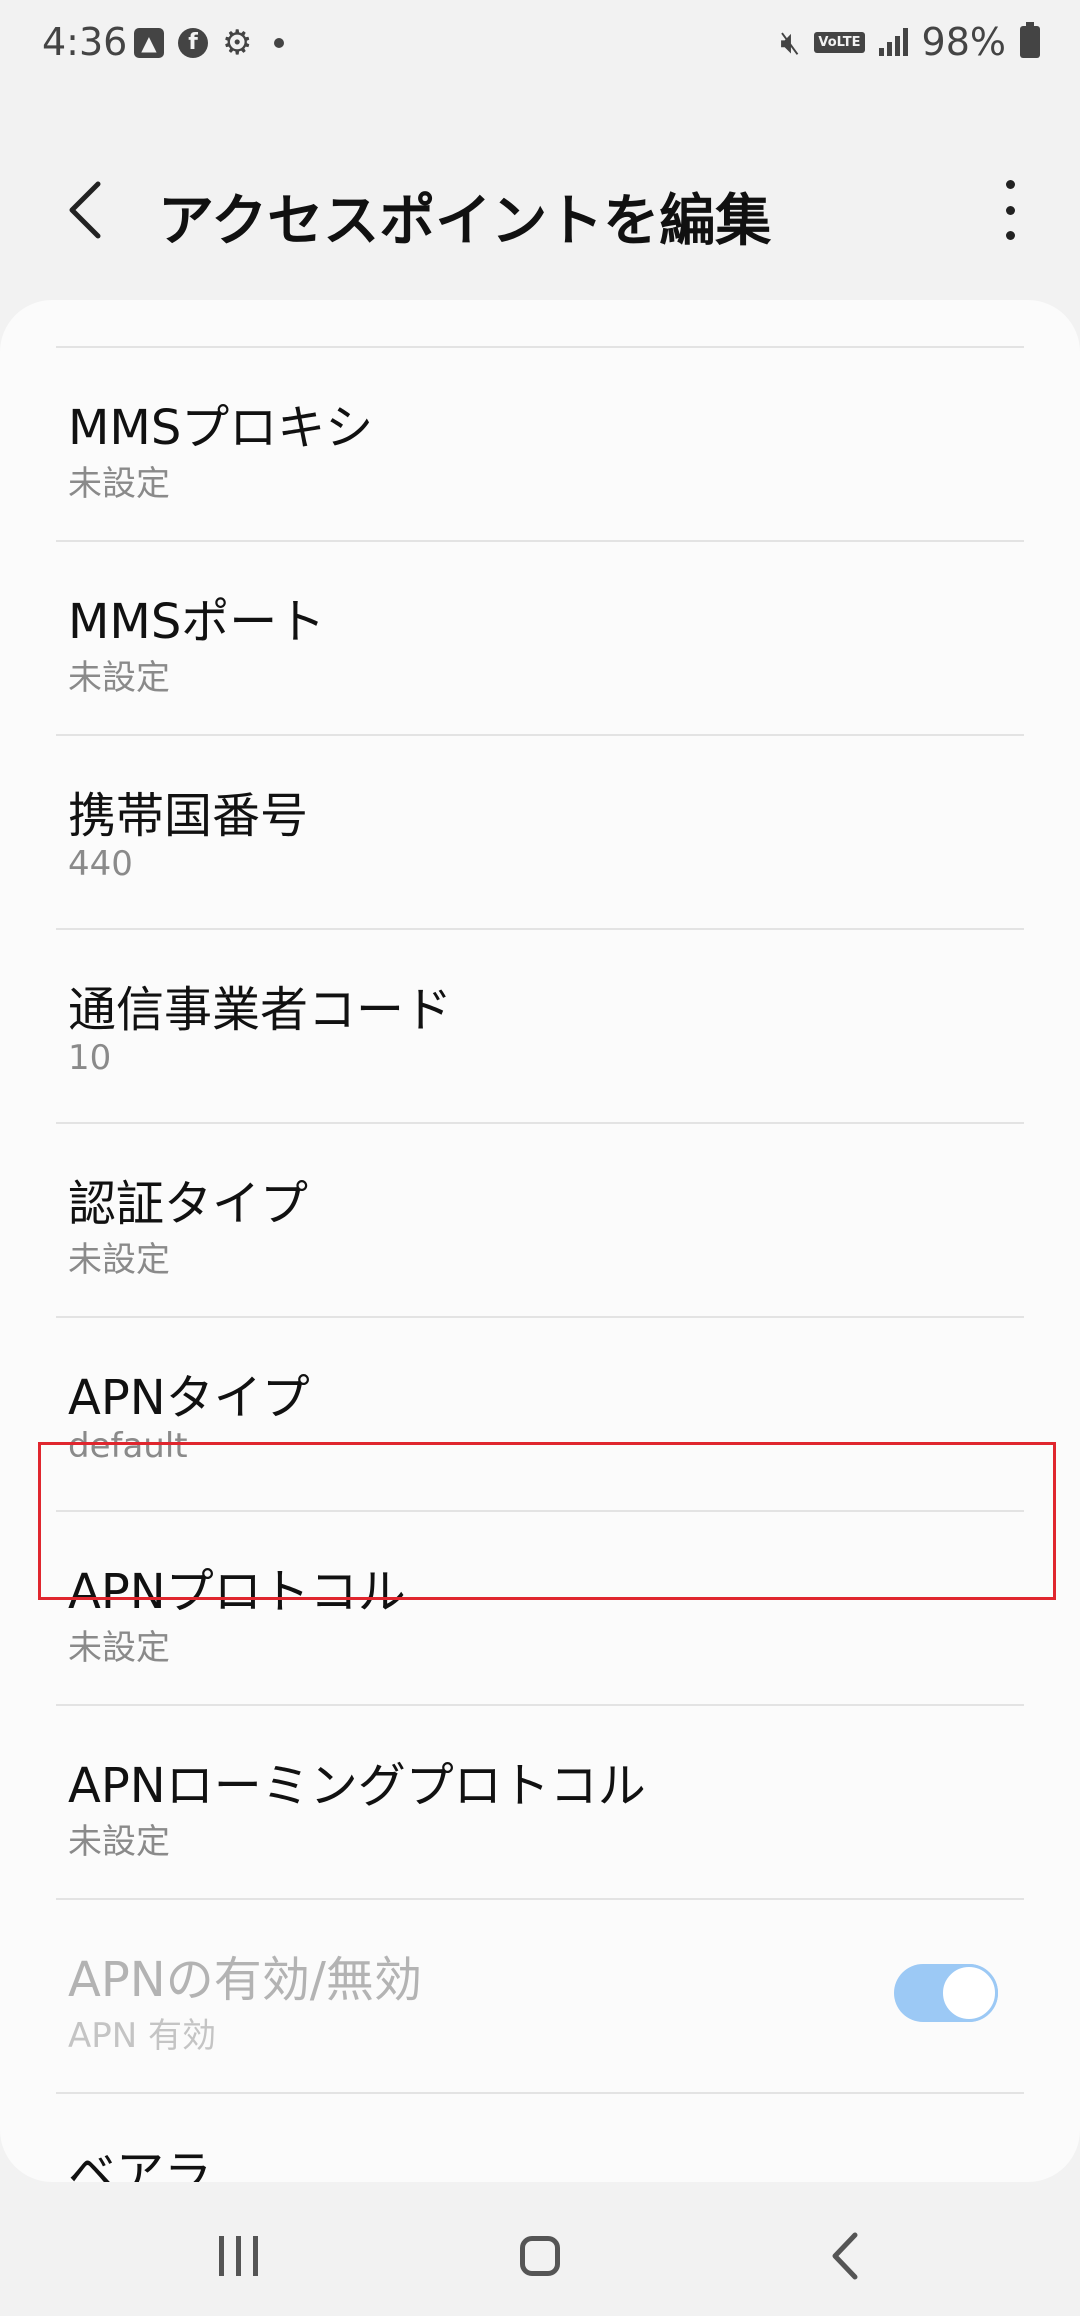  Describe the element at coordinates (540, 1609) in the screenshot. I see `list-item-apn-protocol: APNプロトコル 未設定` at that location.